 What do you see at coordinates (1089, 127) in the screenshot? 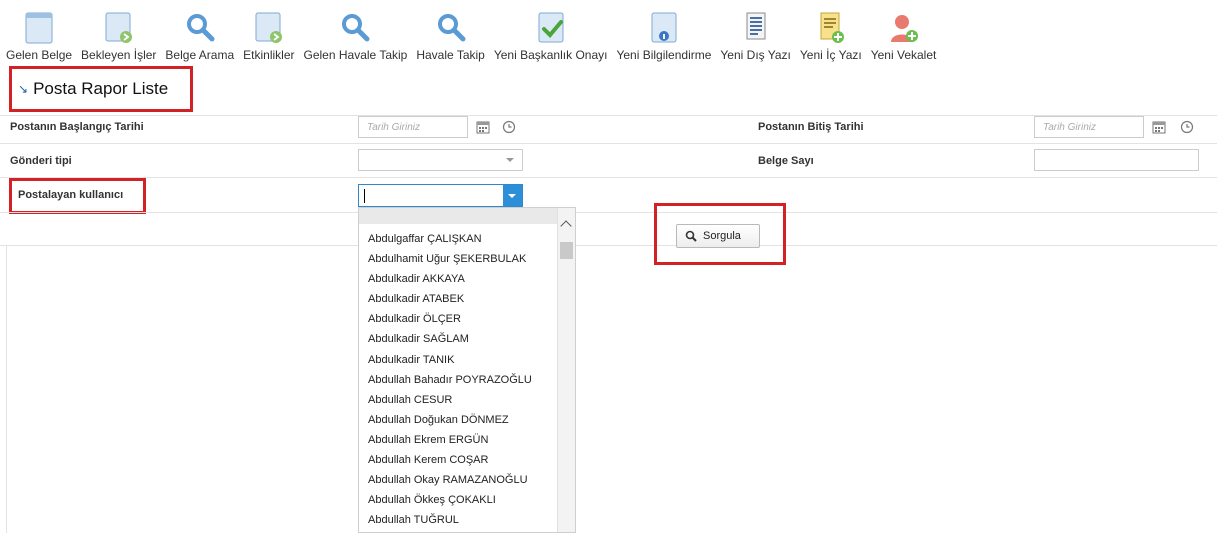
I see `end-date-input: Tarih Giriniz` at bounding box center [1089, 127].